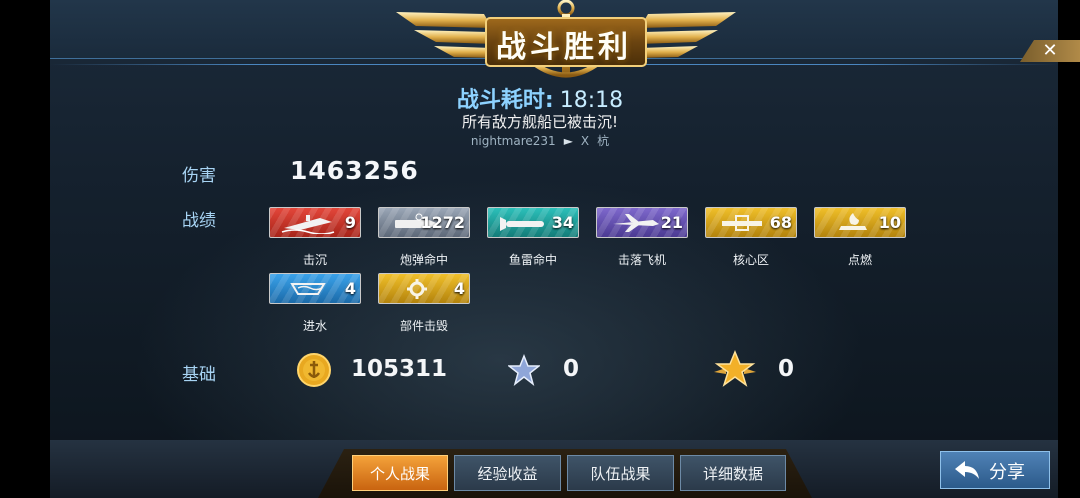 This screenshot has width=1080, height=498. I want to click on killer-name: nightmare231, so click(513, 141).